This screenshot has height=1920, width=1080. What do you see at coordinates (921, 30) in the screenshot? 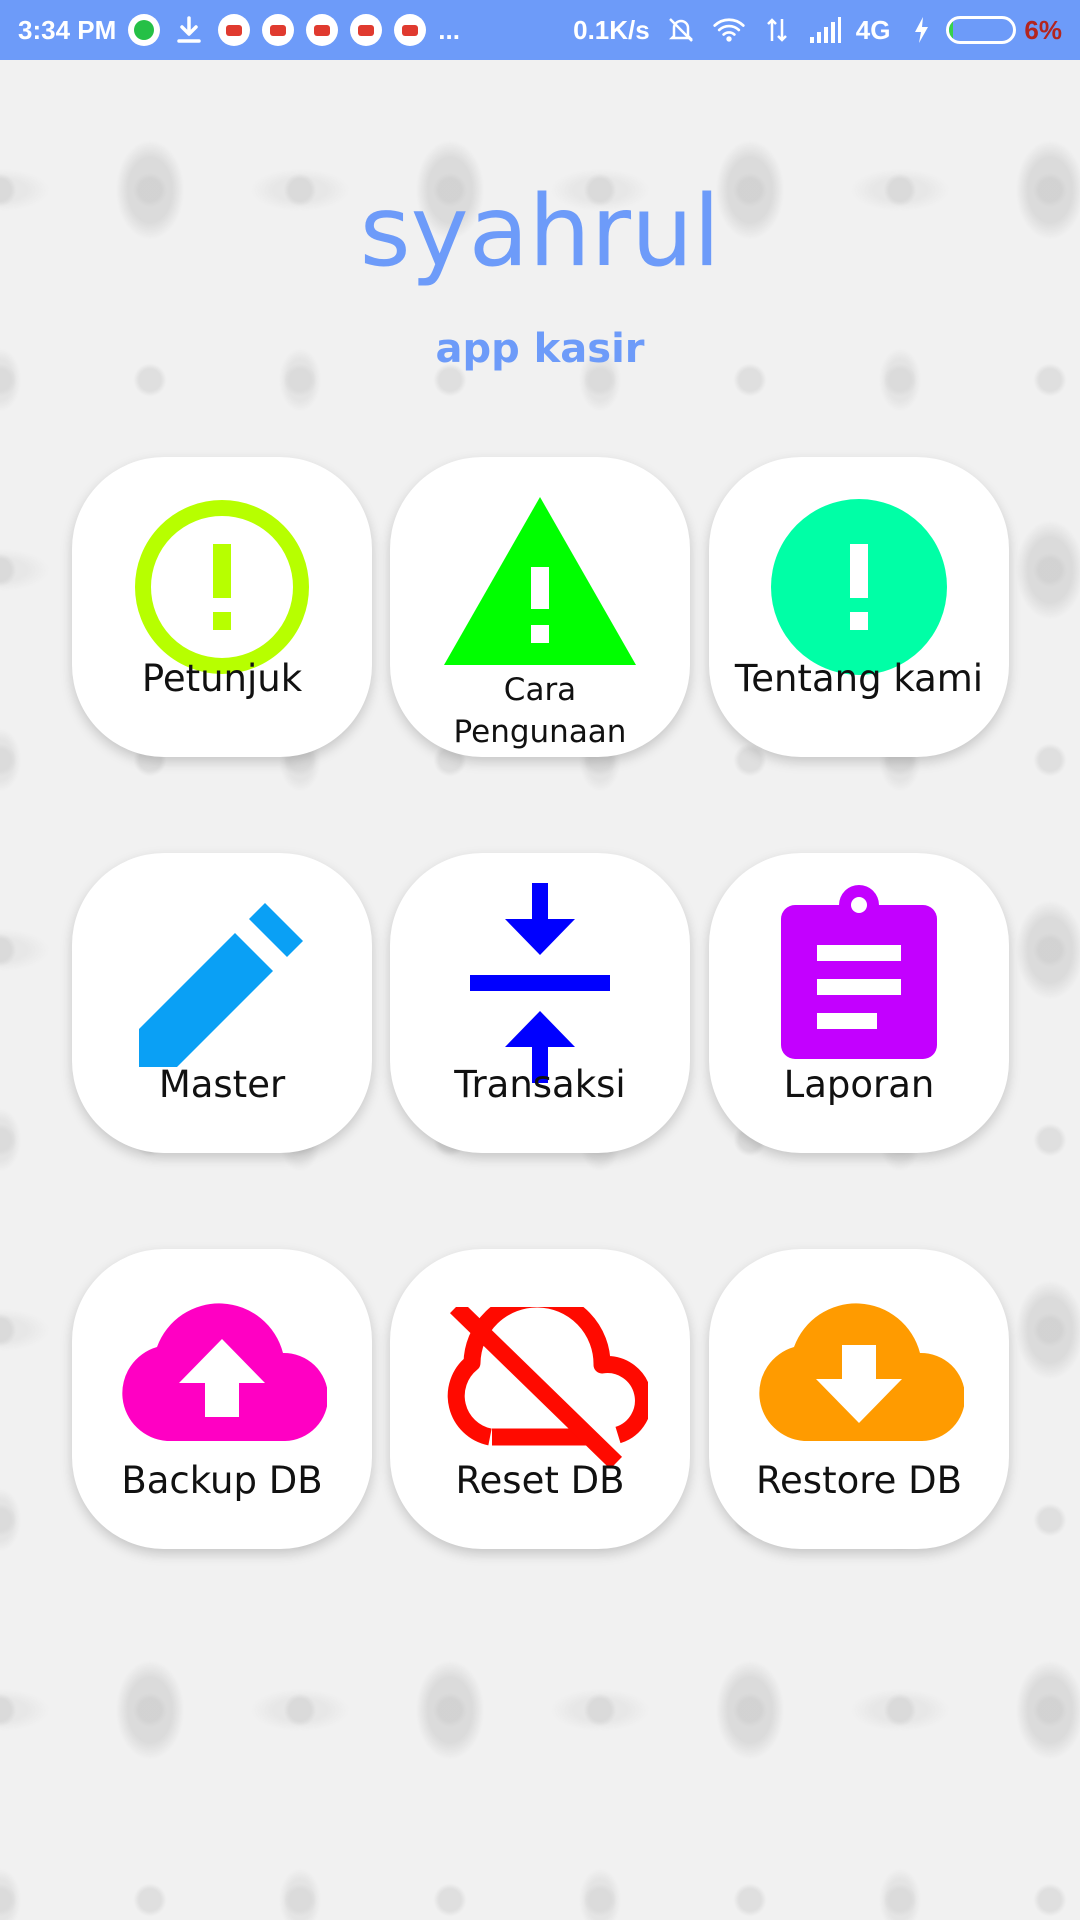
I see `charging-icon` at bounding box center [921, 30].